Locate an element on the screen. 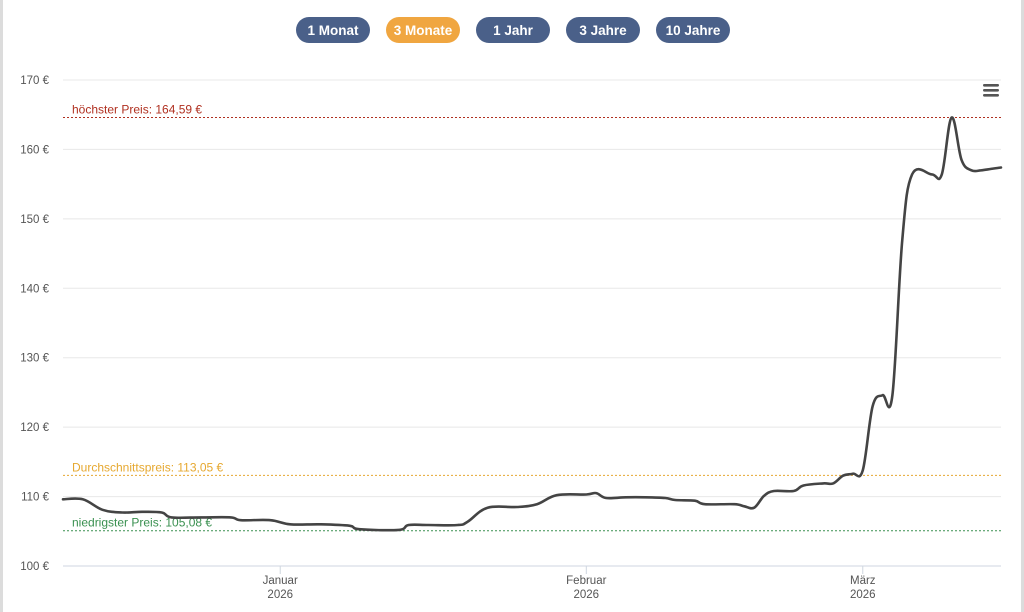 This screenshot has width=1024, height=612. hamburger-menu-icon is located at coordinates (991, 90).